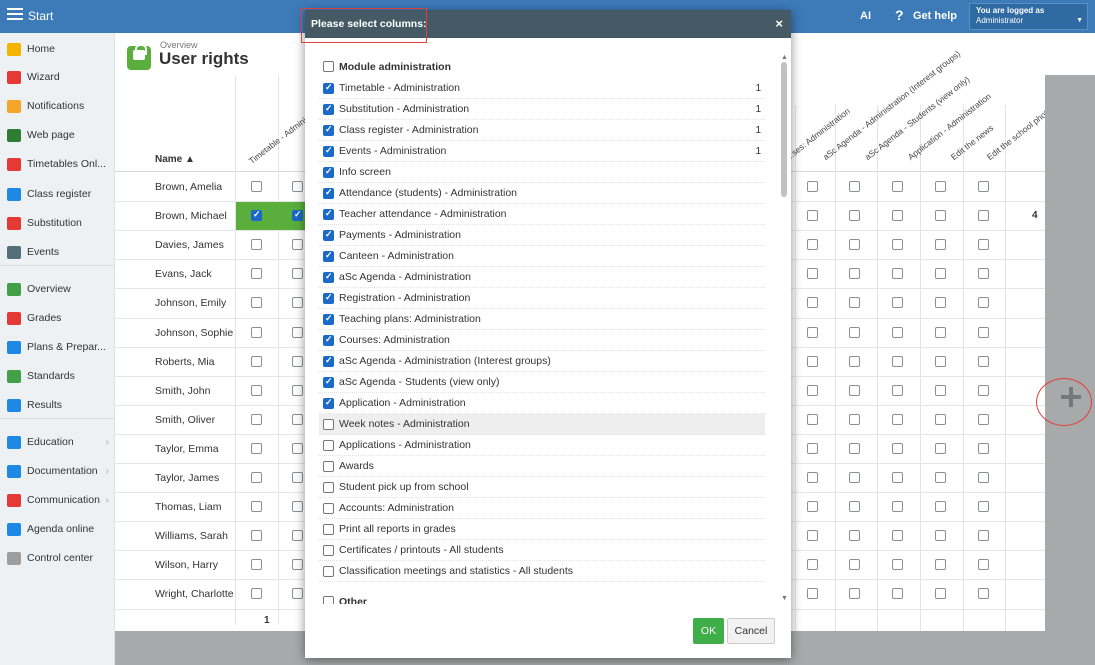 Image resolution: width=1095 pixels, height=665 pixels. I want to click on user-name: Thomas, Liam, so click(188, 507).